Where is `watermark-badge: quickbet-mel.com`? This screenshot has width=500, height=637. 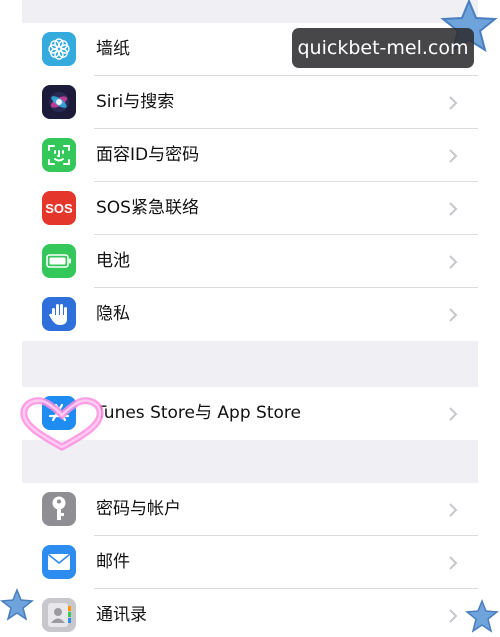
watermark-badge: quickbet-mel.com is located at coordinates (383, 48).